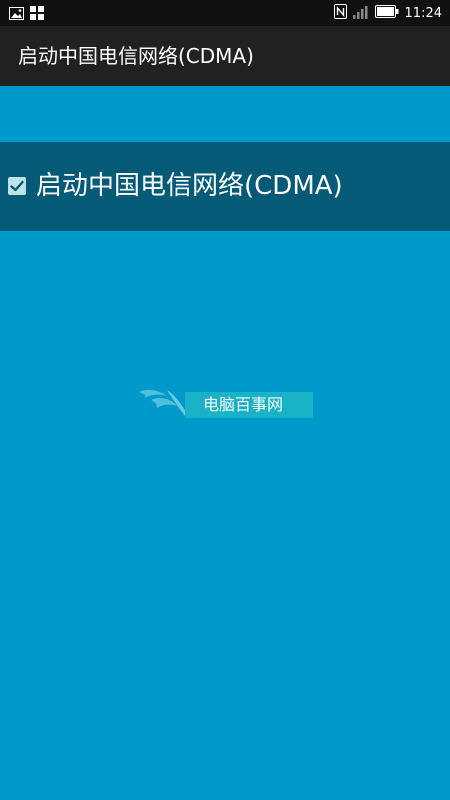 The height and width of the screenshot is (800, 450). I want to click on status-left-icons, so click(26, 14).